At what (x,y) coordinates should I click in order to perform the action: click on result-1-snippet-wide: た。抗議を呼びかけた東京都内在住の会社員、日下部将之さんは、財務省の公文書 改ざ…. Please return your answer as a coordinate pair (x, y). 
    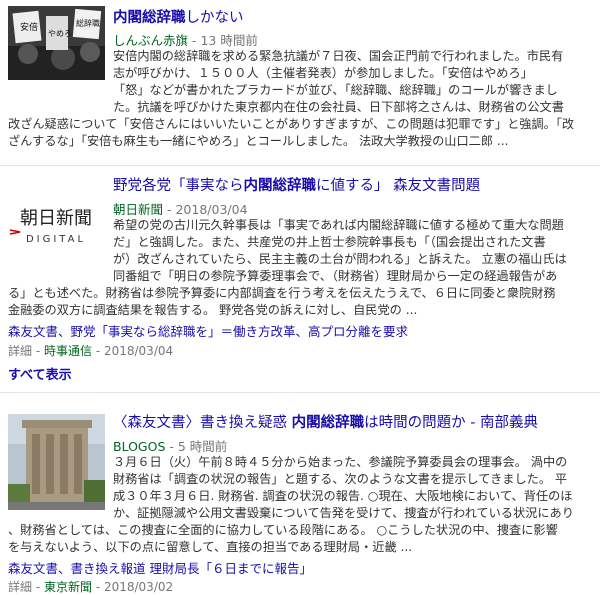
    Looking at the image, I should click on (291, 124).